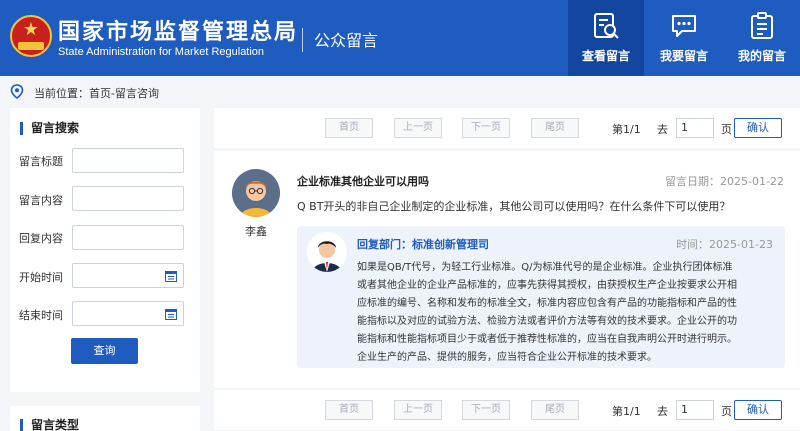 This screenshot has width=800, height=431. Describe the element at coordinates (41, 200) in the screenshot. I see `field-label: 留言内容` at that location.